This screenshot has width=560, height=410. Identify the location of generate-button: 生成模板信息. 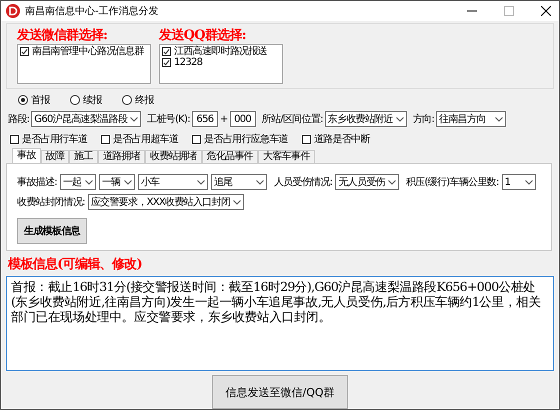
(52, 231).